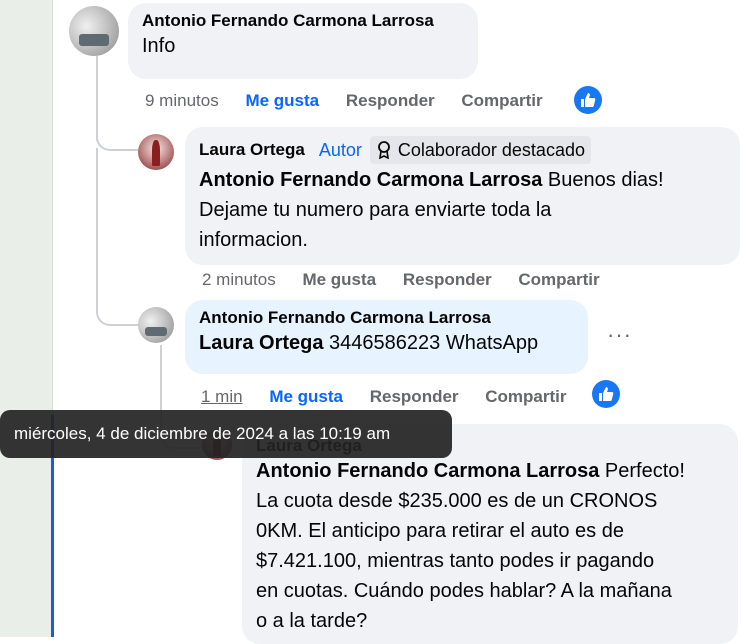 Image resolution: width=751 pixels, height=644 pixels. What do you see at coordinates (239, 279) in the screenshot?
I see `comment-time: 2 minutos` at bounding box center [239, 279].